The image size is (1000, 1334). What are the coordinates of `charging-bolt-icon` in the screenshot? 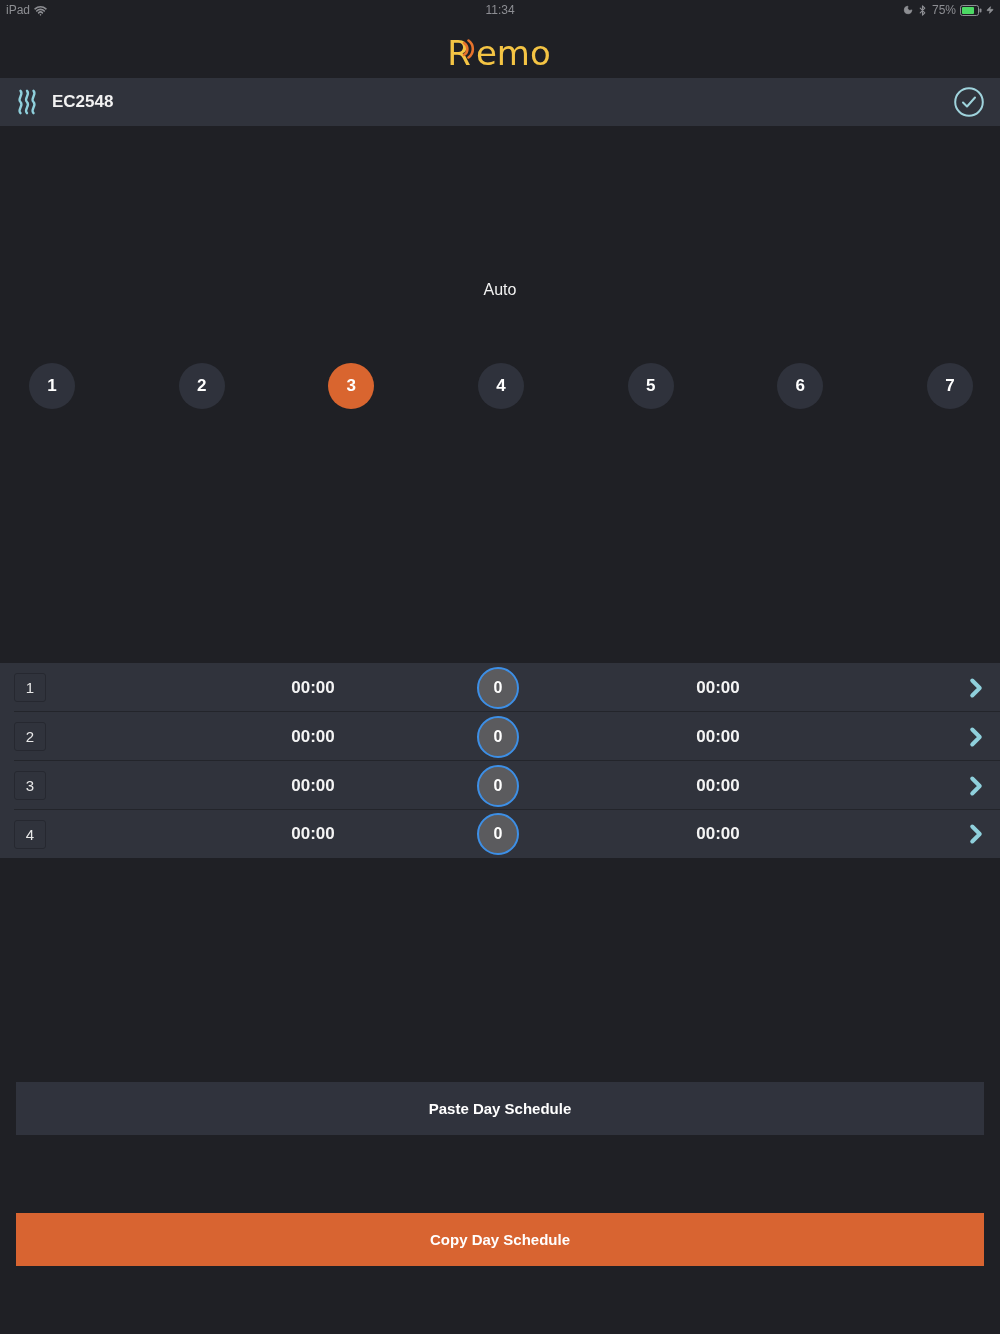 It's located at (990, 10).